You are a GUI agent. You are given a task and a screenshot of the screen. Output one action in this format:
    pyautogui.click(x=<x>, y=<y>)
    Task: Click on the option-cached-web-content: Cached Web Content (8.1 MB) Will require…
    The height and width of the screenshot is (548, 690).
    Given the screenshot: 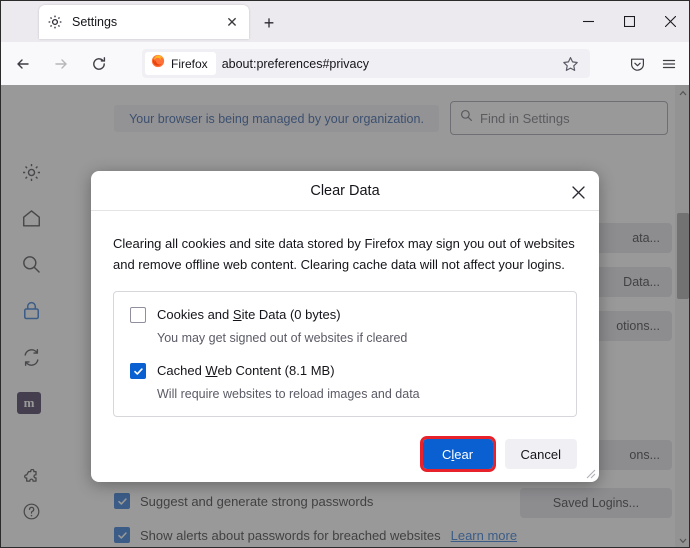 What is the action you would take?
    pyautogui.click(x=345, y=382)
    